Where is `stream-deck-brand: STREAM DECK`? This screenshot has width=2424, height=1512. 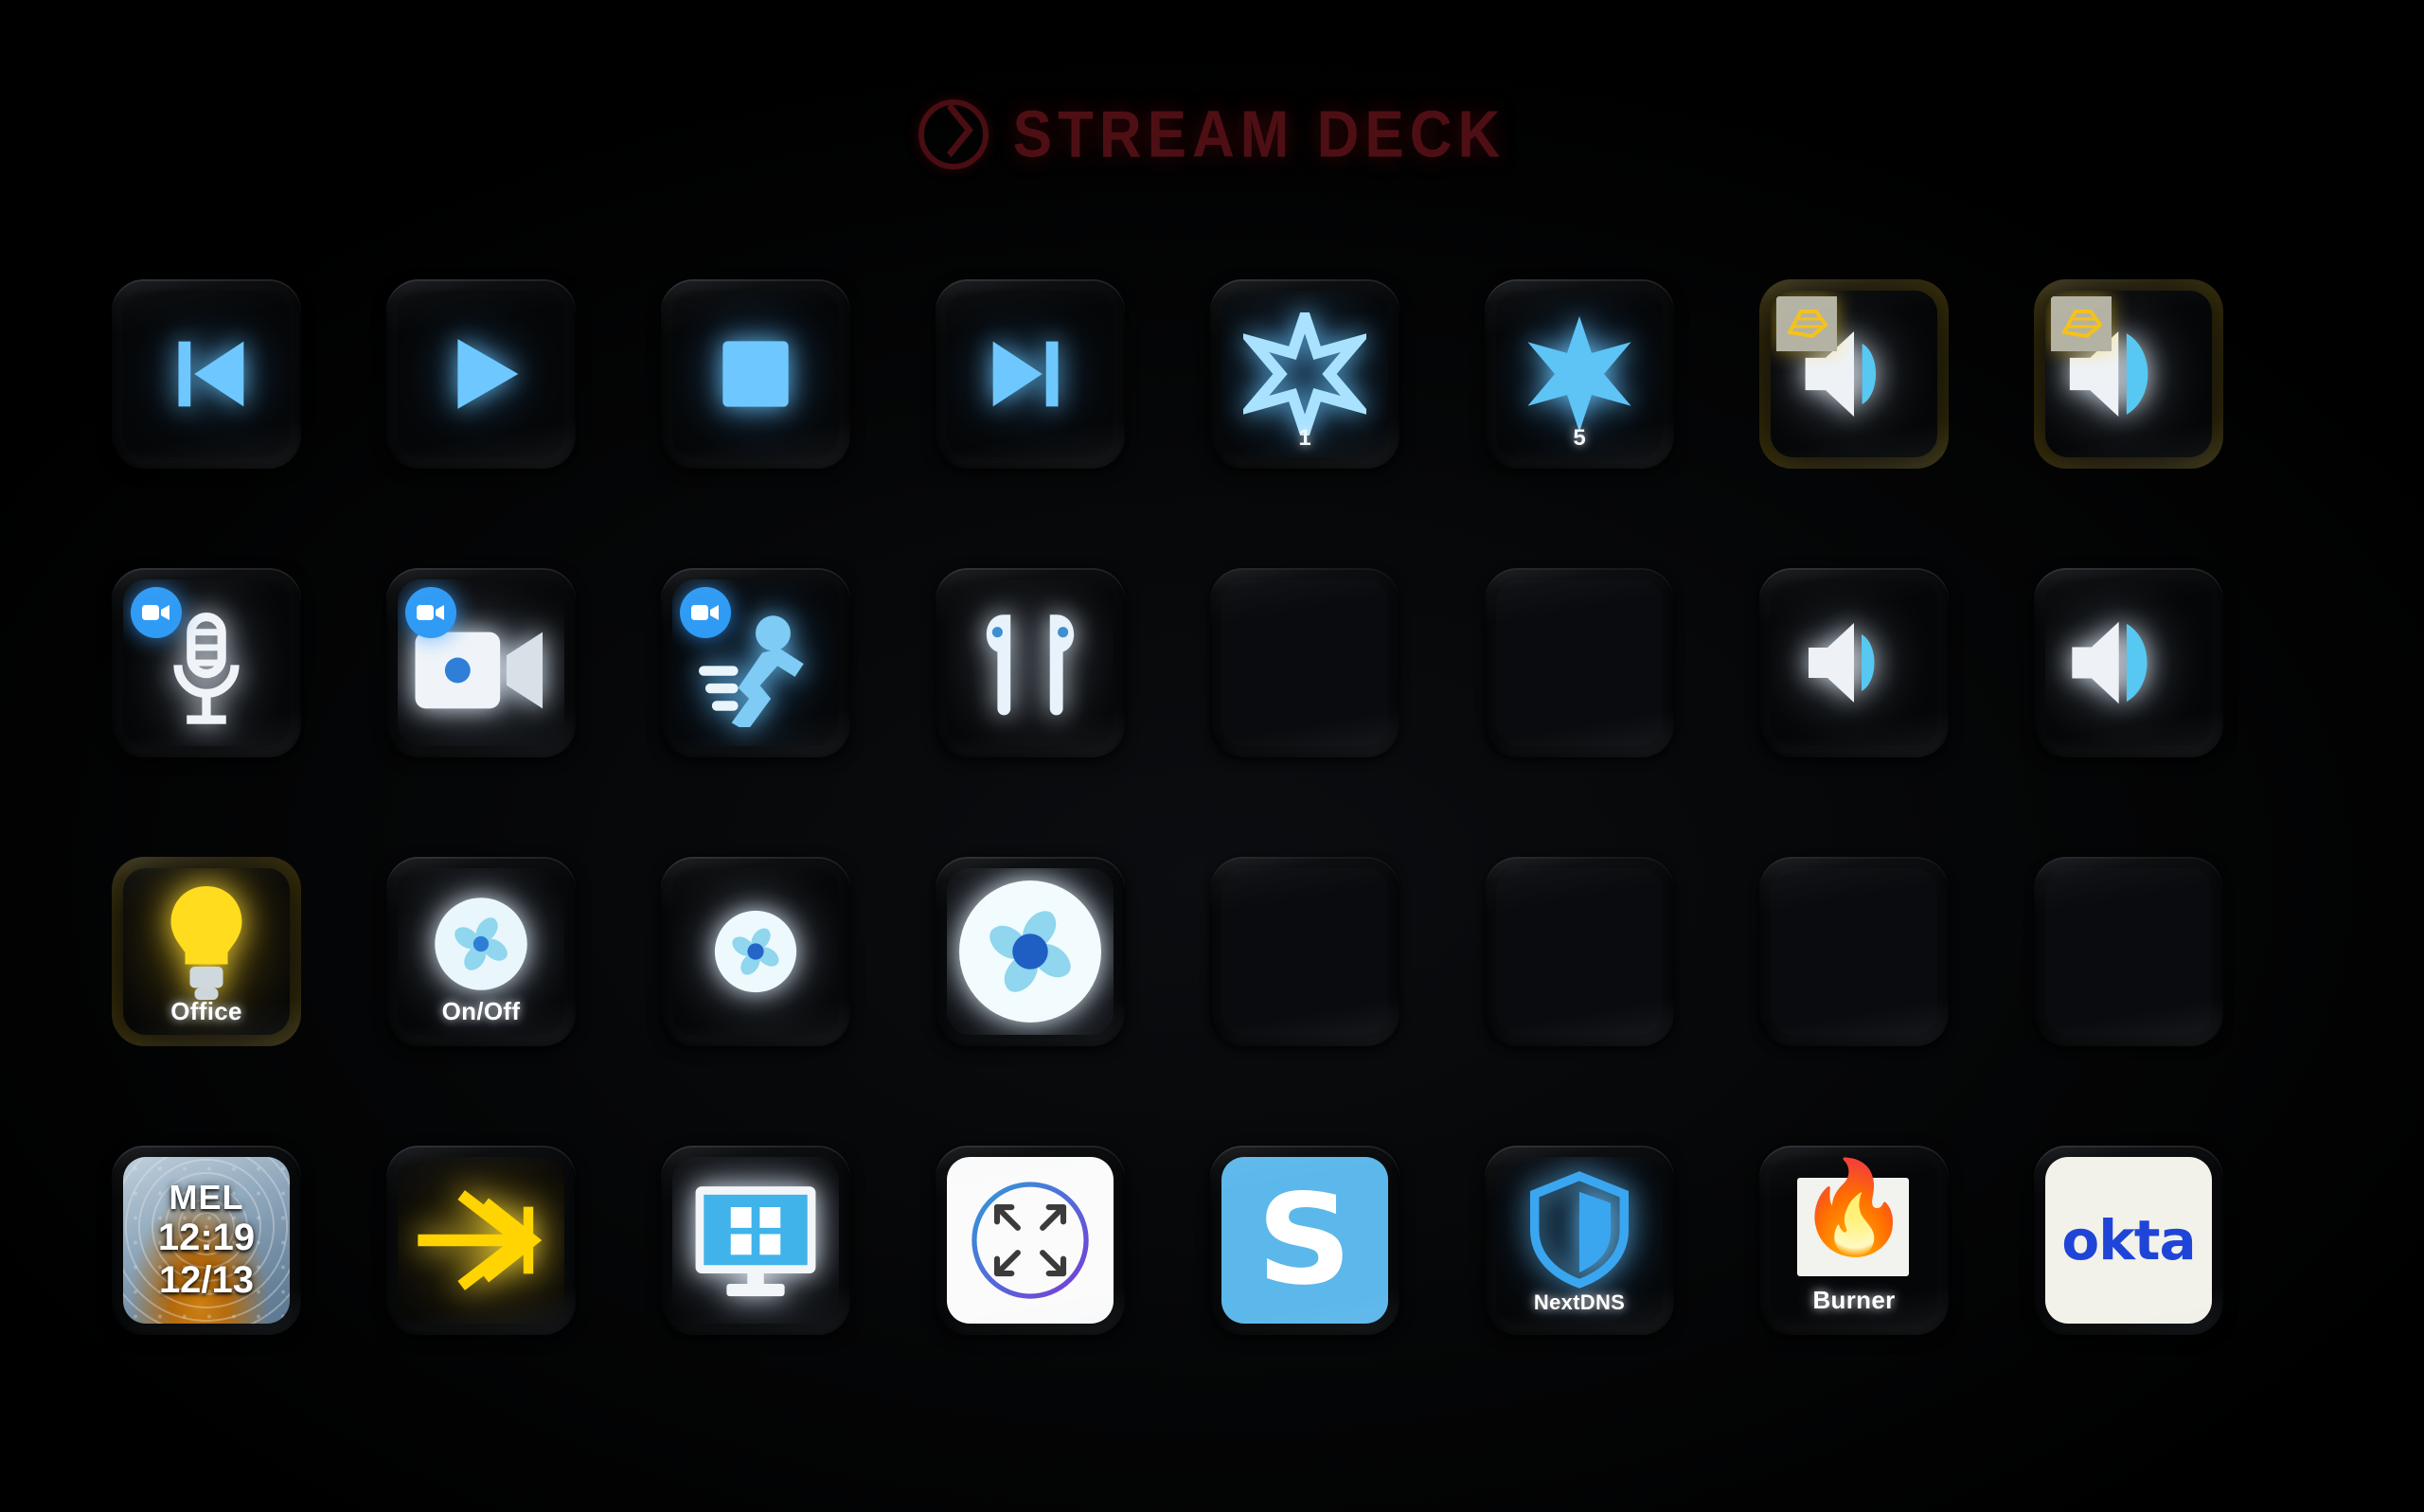
stream-deck-brand: STREAM DECK is located at coordinates (1212, 134).